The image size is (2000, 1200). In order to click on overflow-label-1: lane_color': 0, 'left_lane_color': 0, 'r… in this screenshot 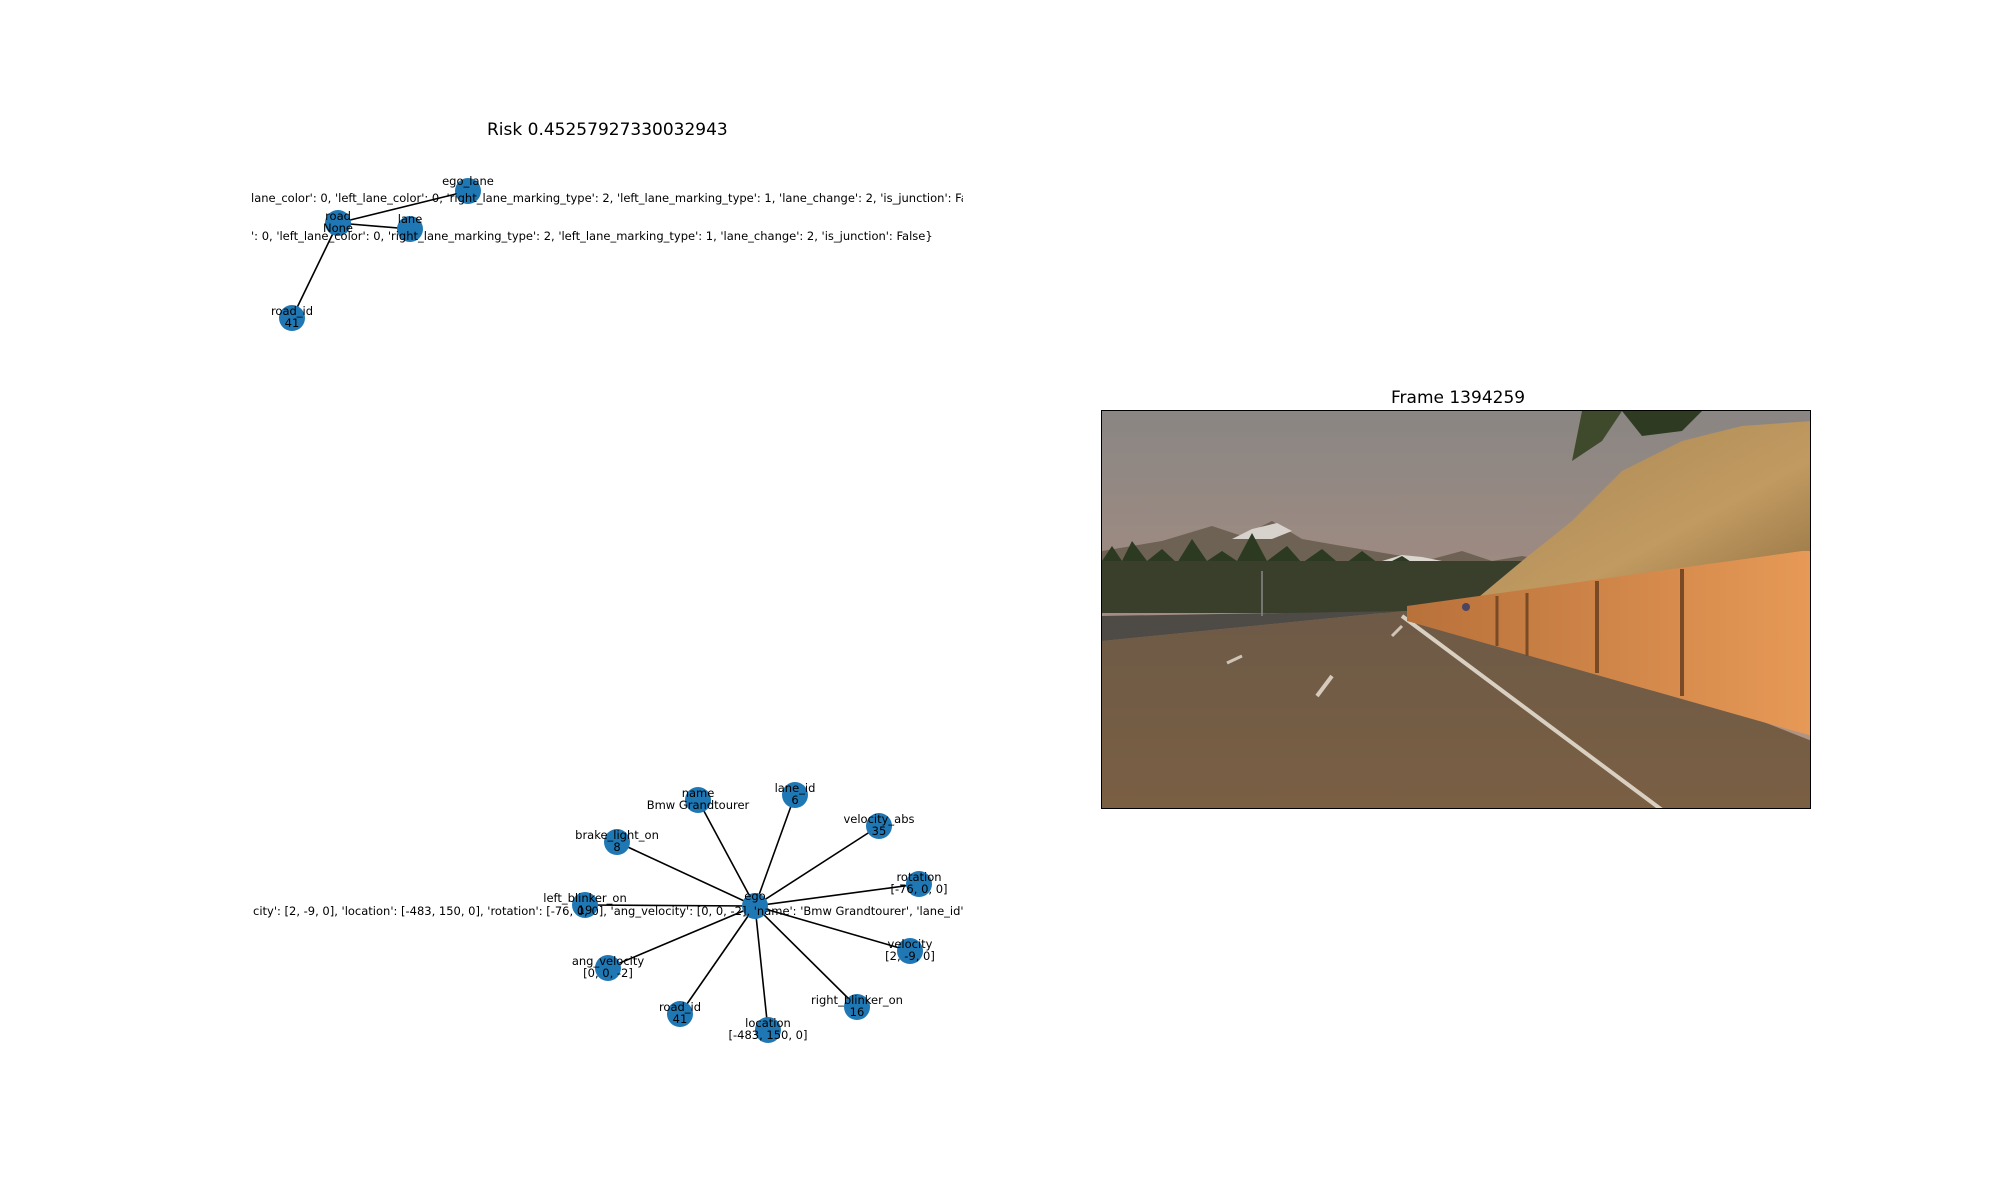, I will do `click(617, 198)`.